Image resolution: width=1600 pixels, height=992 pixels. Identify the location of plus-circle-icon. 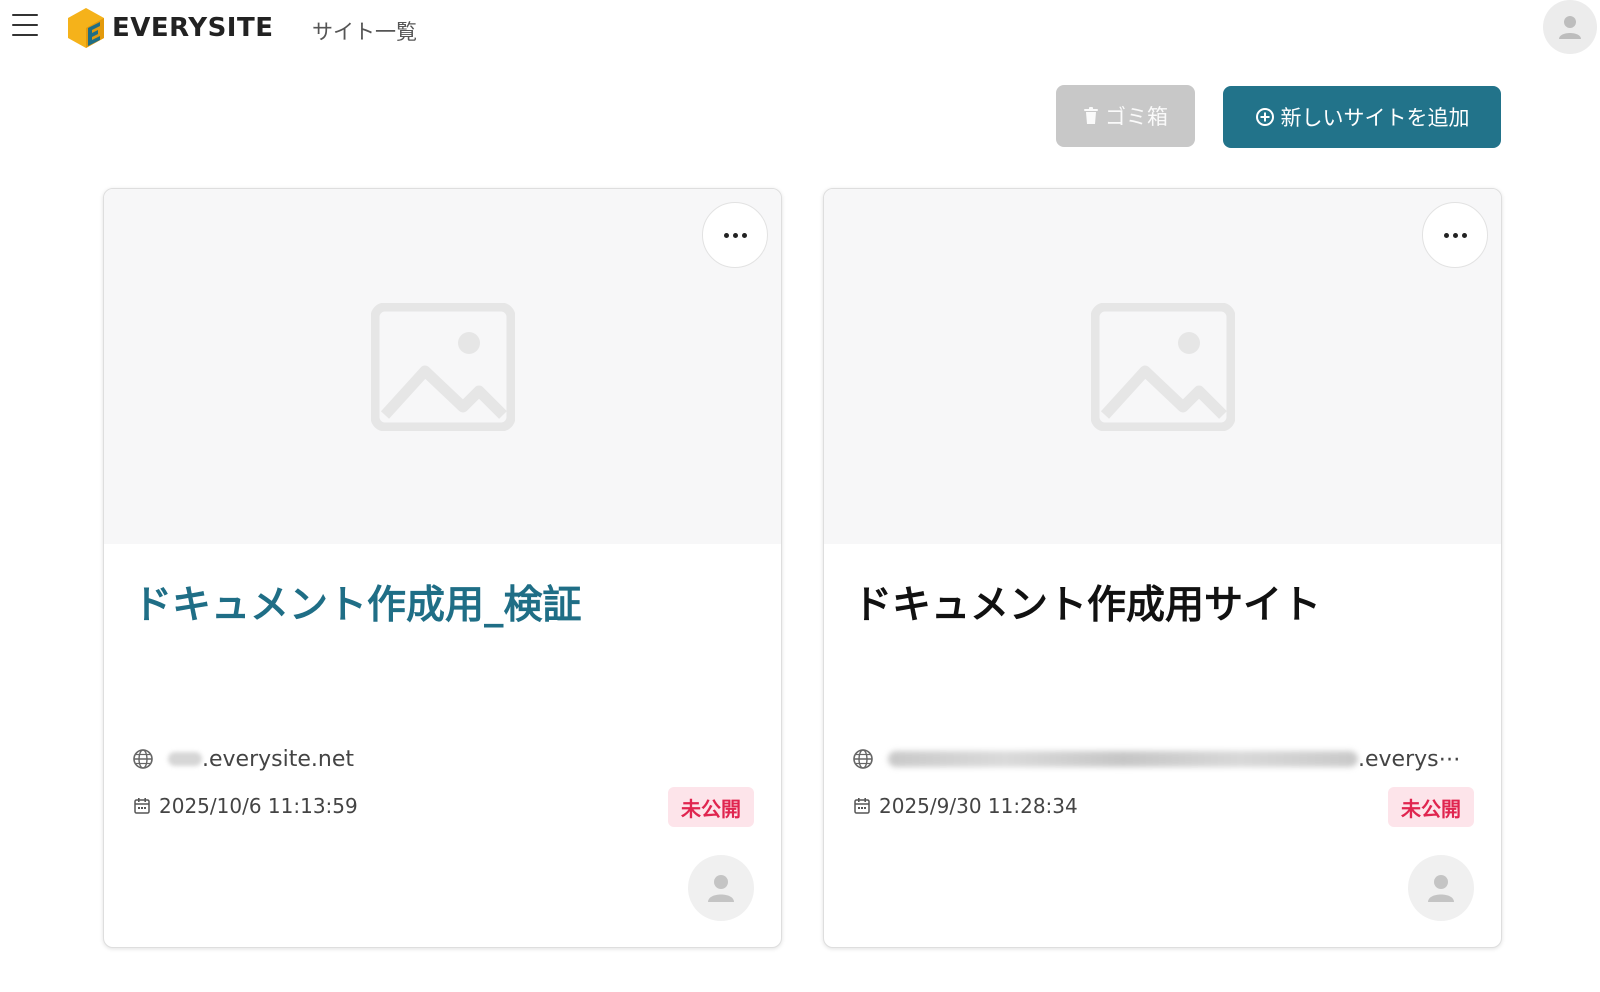
(1265, 117).